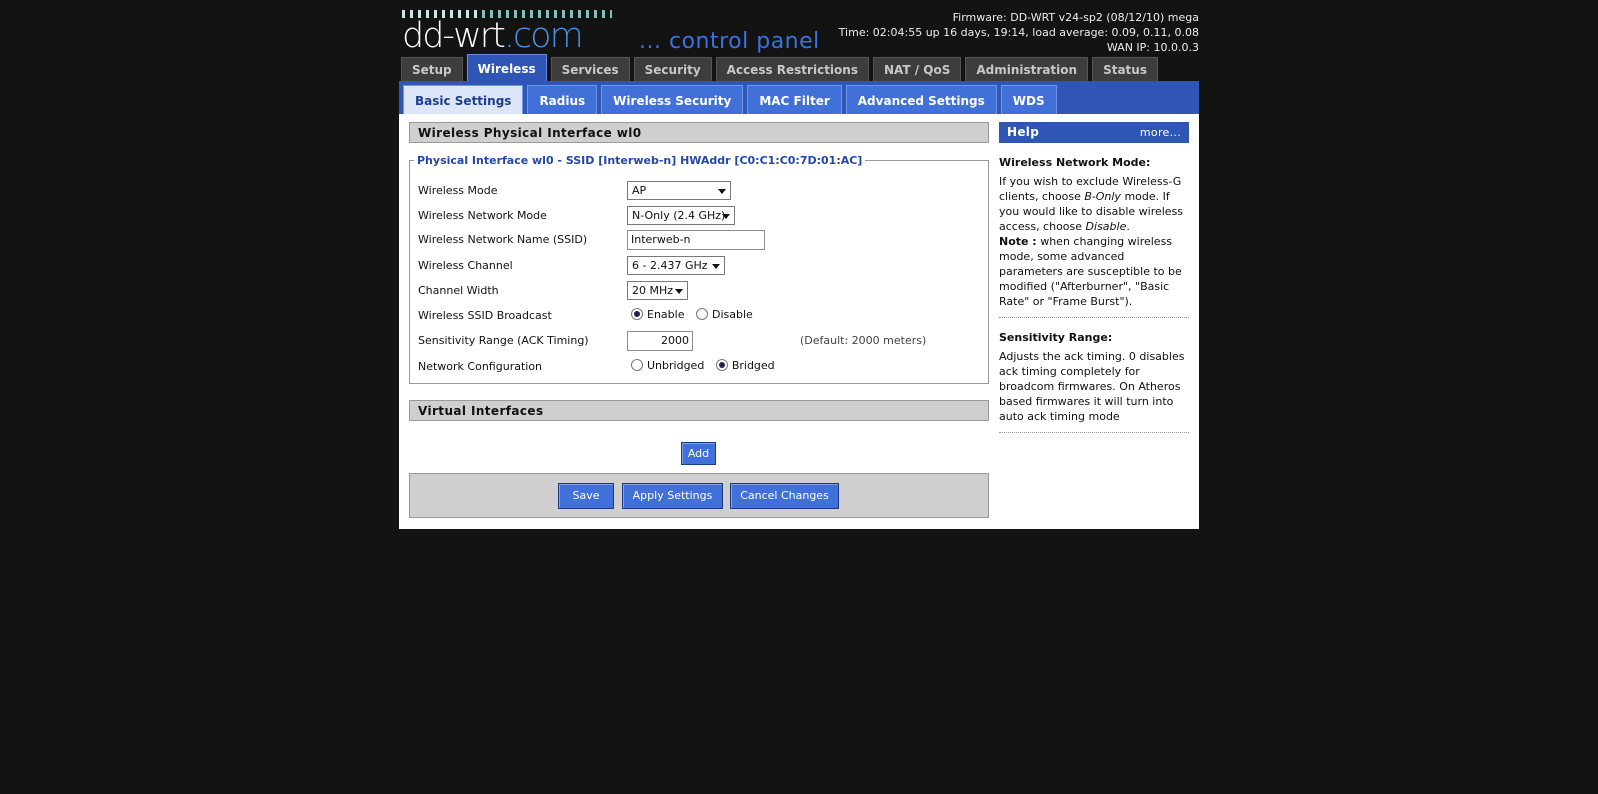 The width and height of the screenshot is (1598, 794). What do you see at coordinates (1102, 196) in the screenshot?
I see `help-mode-text-b: B-Only` at bounding box center [1102, 196].